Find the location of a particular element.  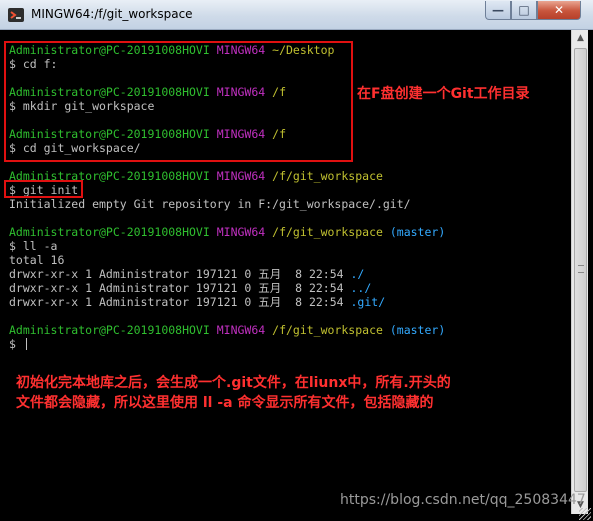

highlight-box-git-init is located at coordinates (43, 189).